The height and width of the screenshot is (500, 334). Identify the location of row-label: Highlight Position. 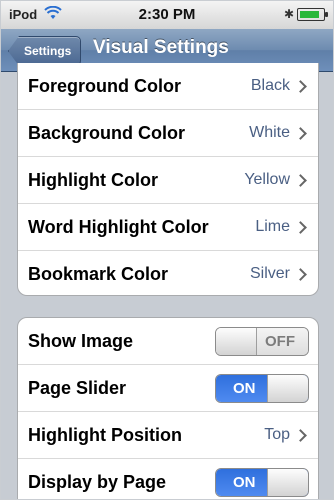
(105, 434).